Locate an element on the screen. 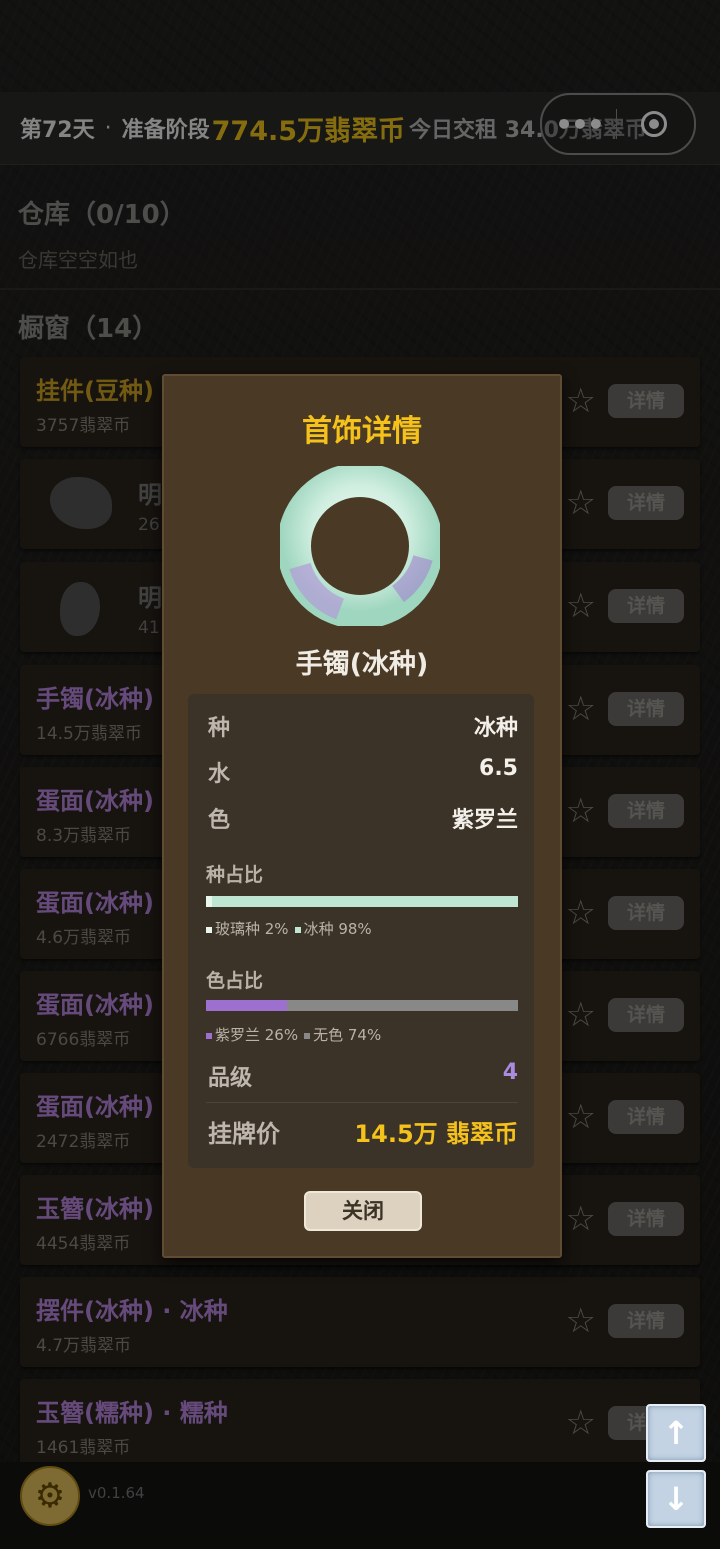 The height and width of the screenshot is (1549, 720). legend-text: 冰种 98% is located at coordinates (337, 929).